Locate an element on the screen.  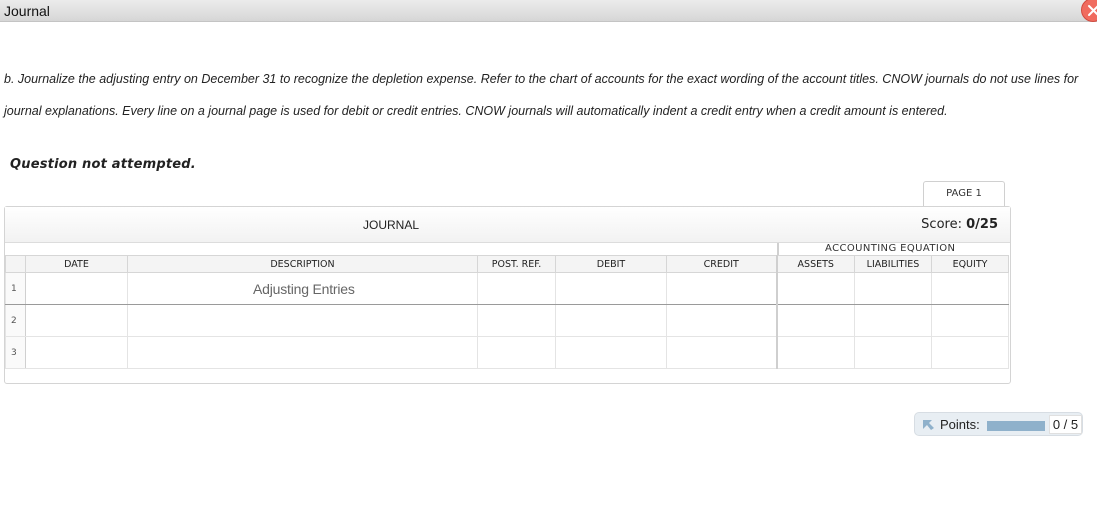
column-header-debit: DEBIT is located at coordinates (611, 264).